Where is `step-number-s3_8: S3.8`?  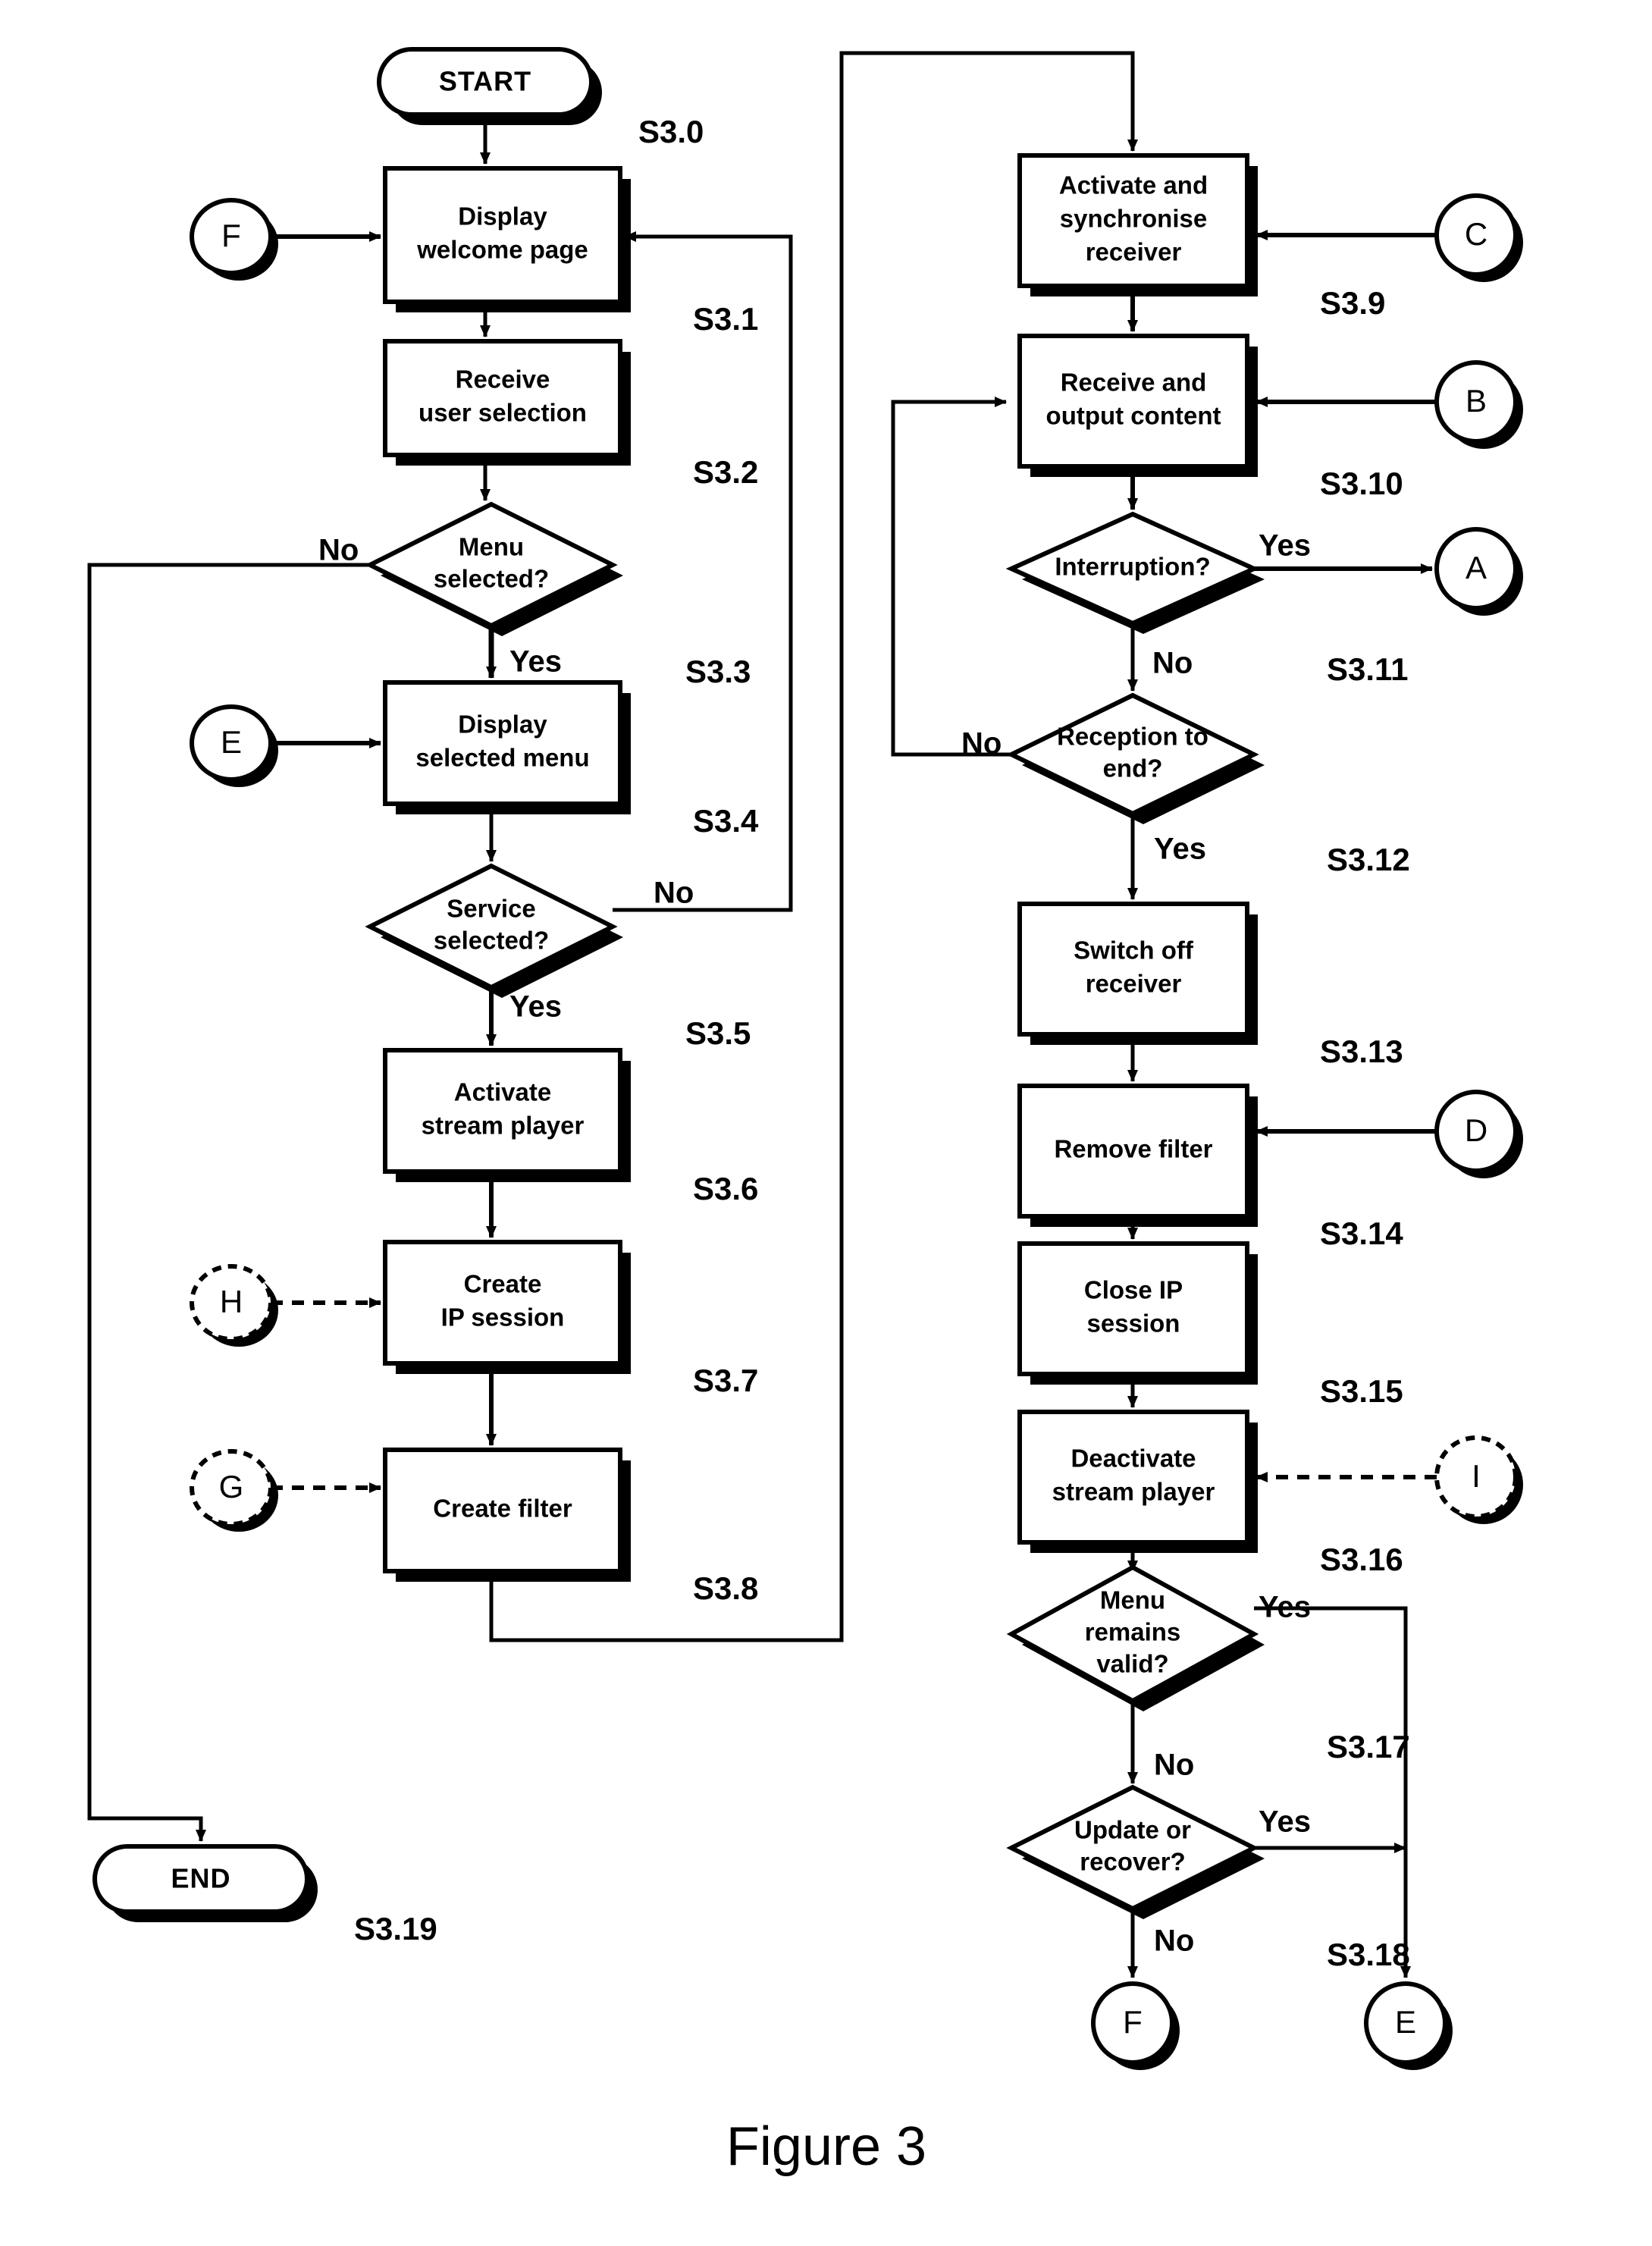 step-number-s3_8: S3.8 is located at coordinates (725, 1588).